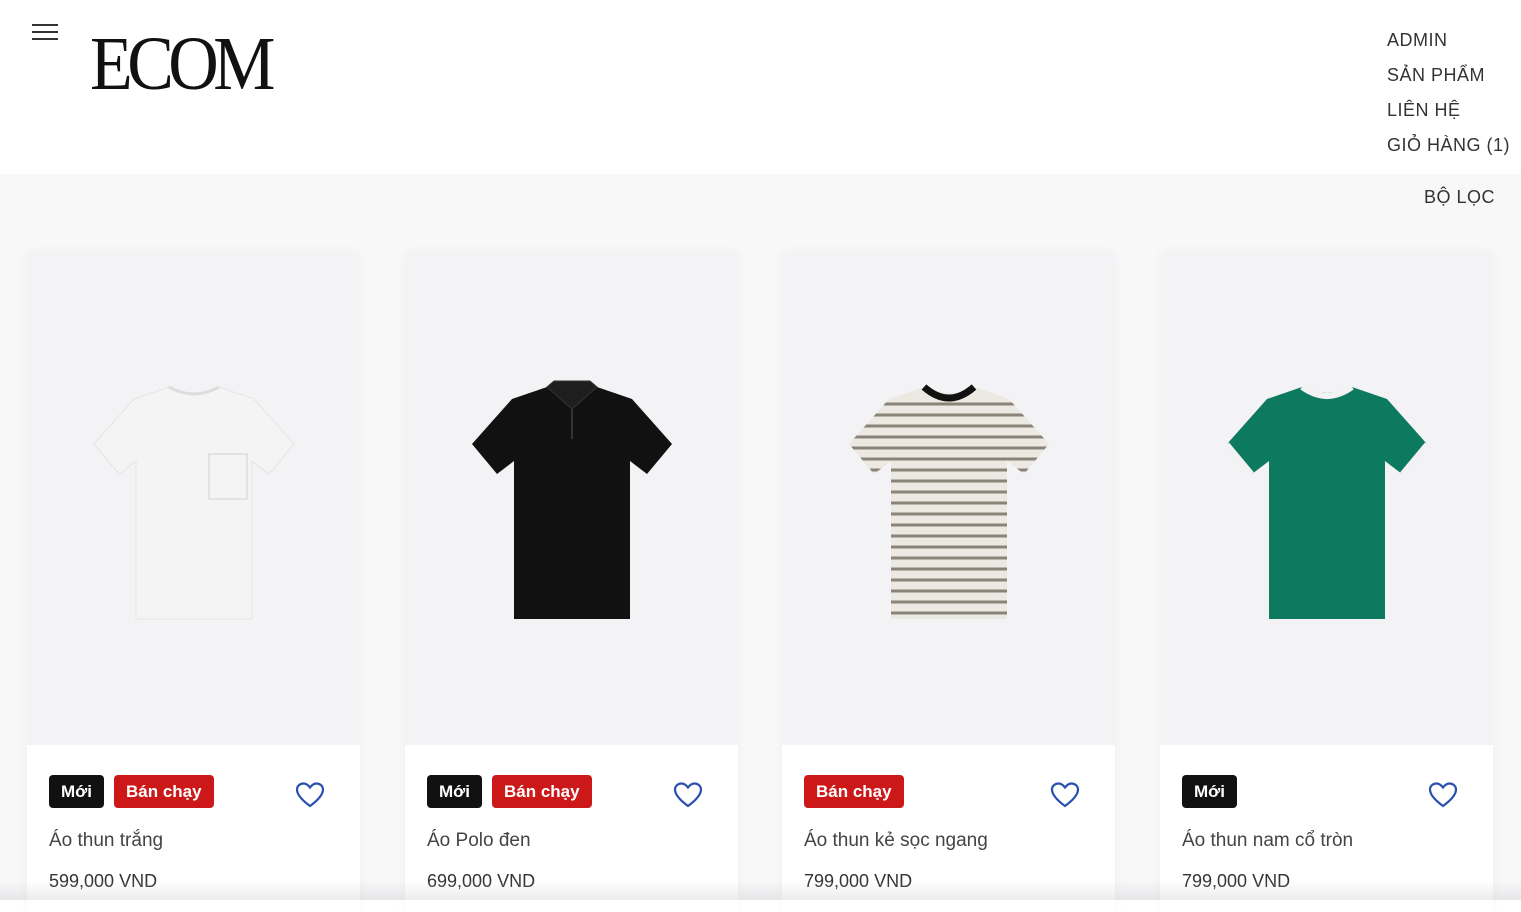 This screenshot has height=912, width=1521. I want to click on filter-button: BỘ LỌC, so click(1459, 197).